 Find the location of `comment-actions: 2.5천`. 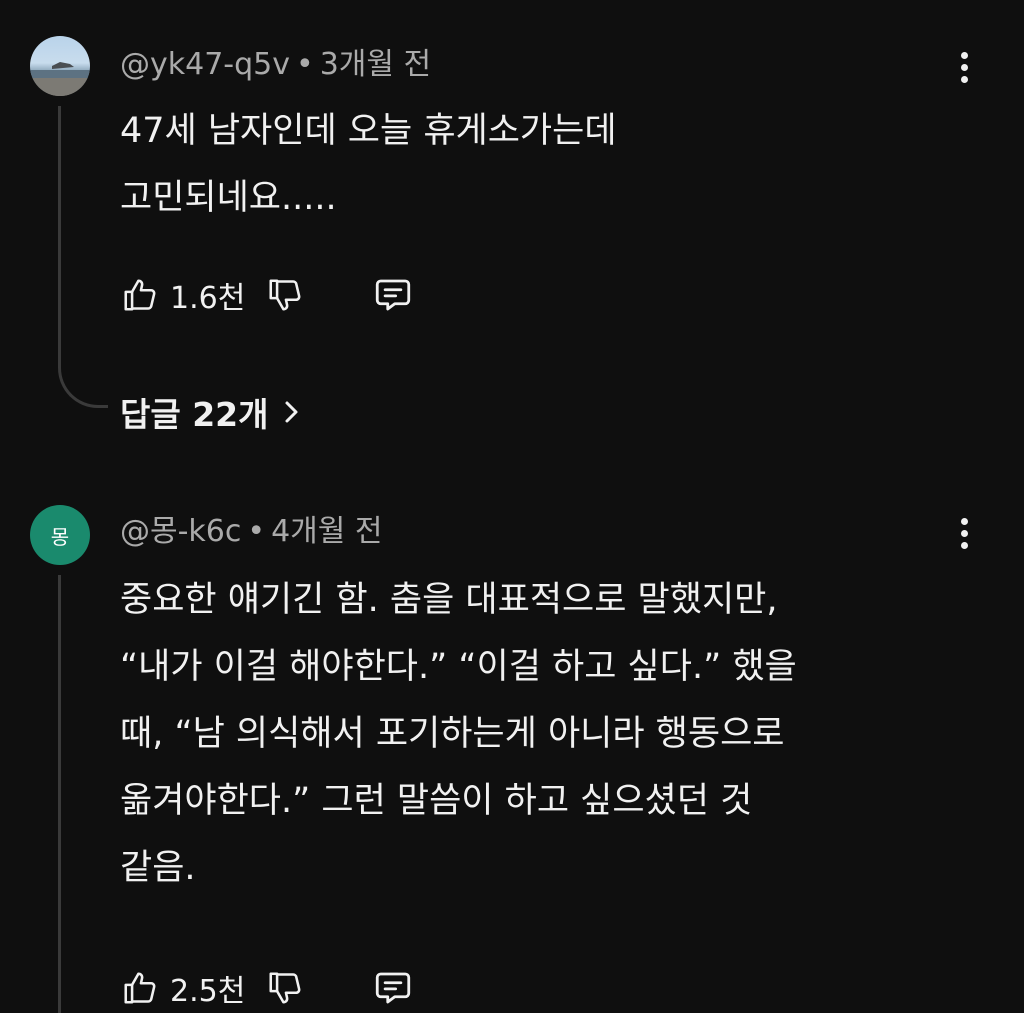

comment-actions: 2.5천 is located at coordinates (266, 988).